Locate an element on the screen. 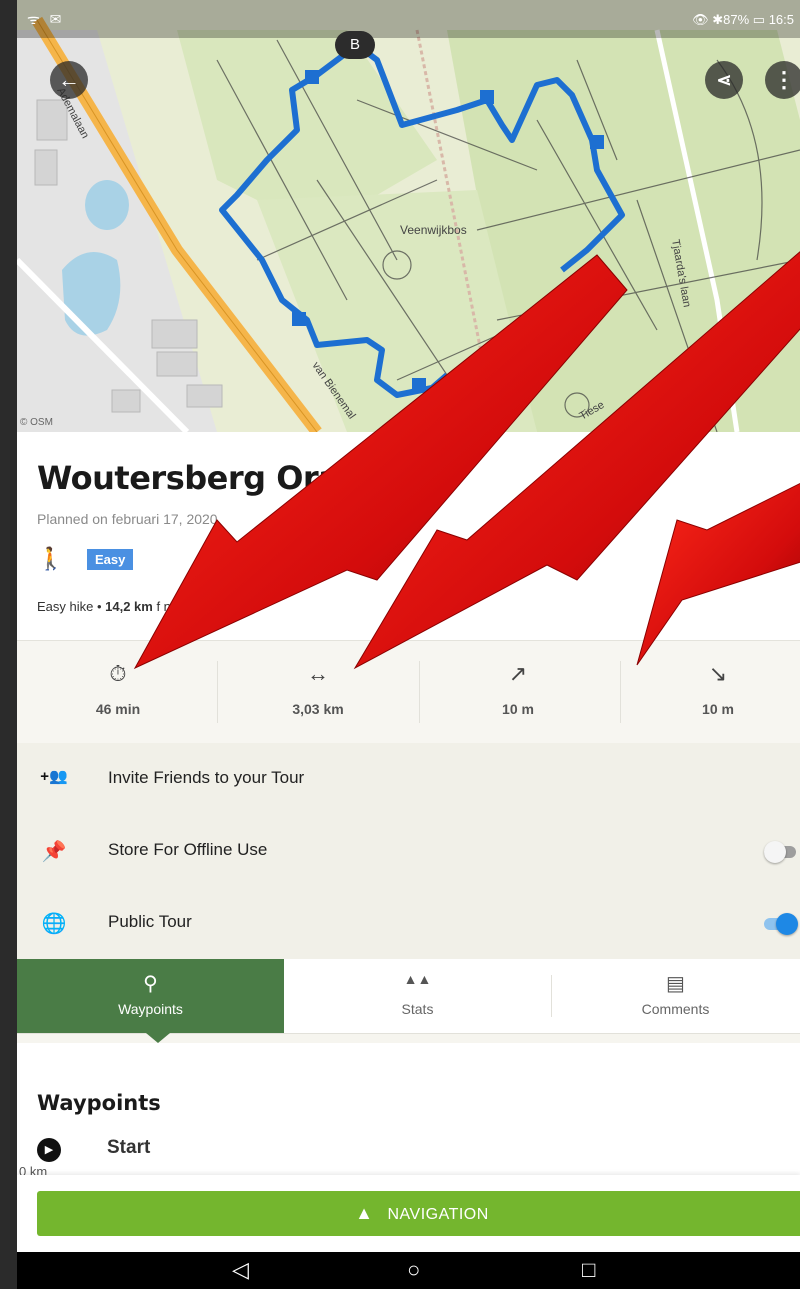  navigation-arrow-icon: ▲ is located at coordinates (364, 1213).